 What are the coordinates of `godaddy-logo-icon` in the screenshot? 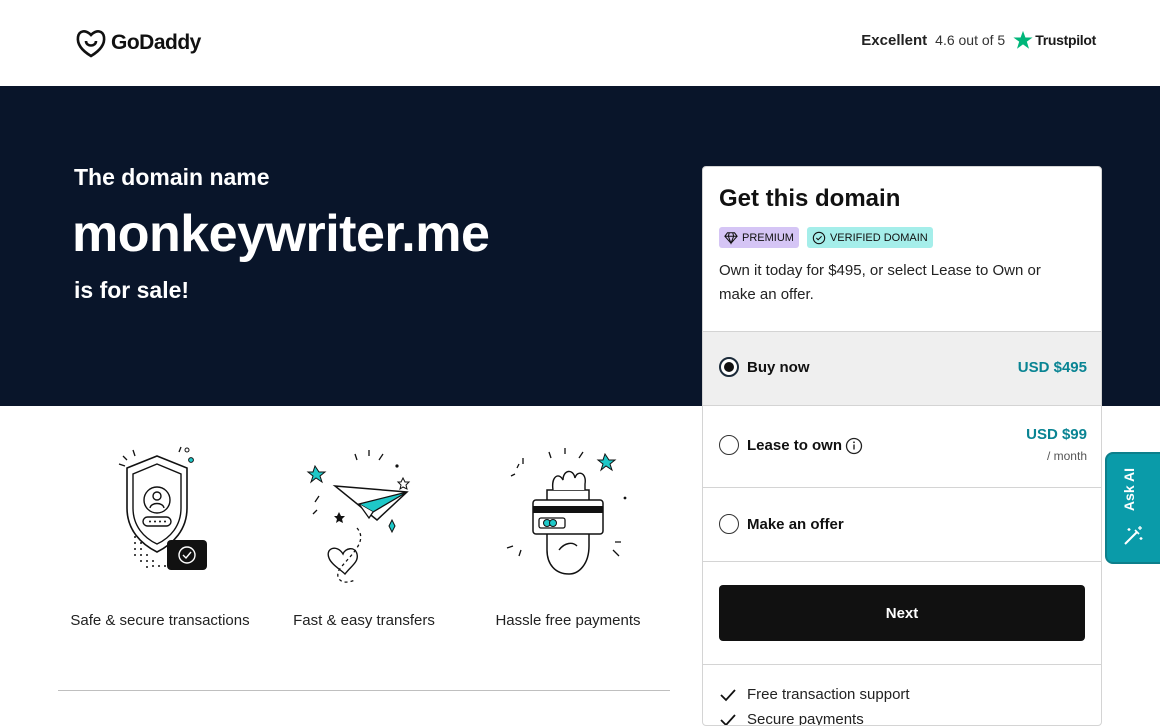 It's located at (91, 43).